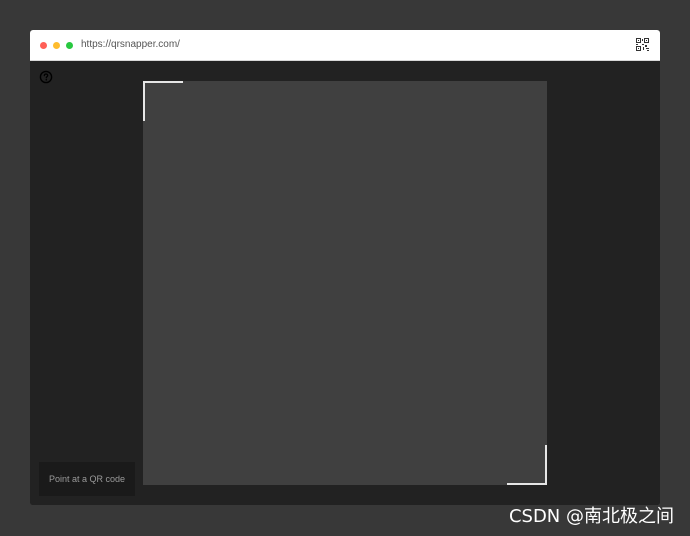 This screenshot has width=690, height=536. What do you see at coordinates (130, 45) in the screenshot?
I see `address-bar-url: https://qrsnapper.com/` at bounding box center [130, 45].